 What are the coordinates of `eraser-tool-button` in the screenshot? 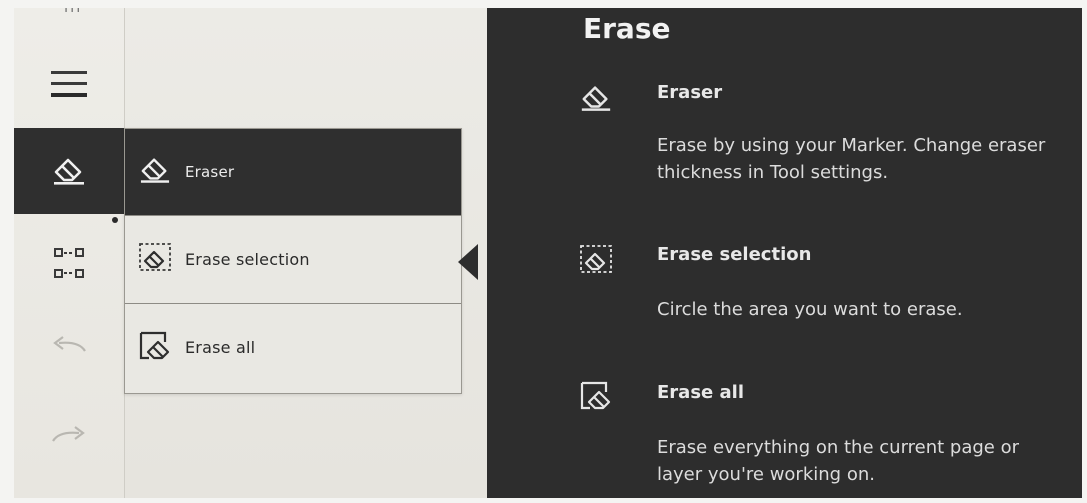 It's located at (69, 171).